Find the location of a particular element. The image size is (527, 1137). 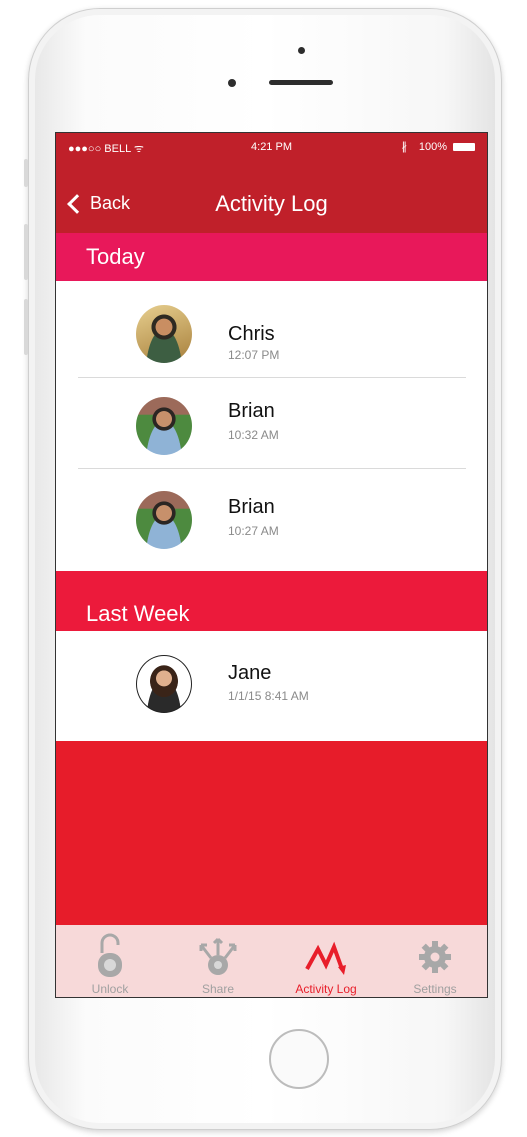

page-title: Activity Log is located at coordinates (271, 203).